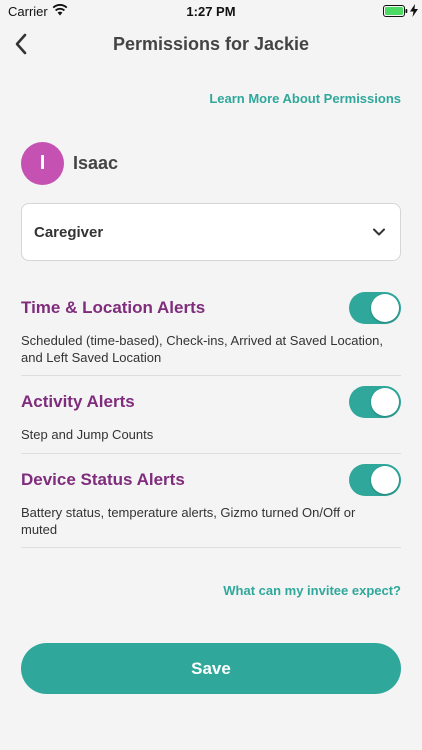 The image size is (422, 750). I want to click on navigation-bar: Permissions for Jackie, so click(211, 44).